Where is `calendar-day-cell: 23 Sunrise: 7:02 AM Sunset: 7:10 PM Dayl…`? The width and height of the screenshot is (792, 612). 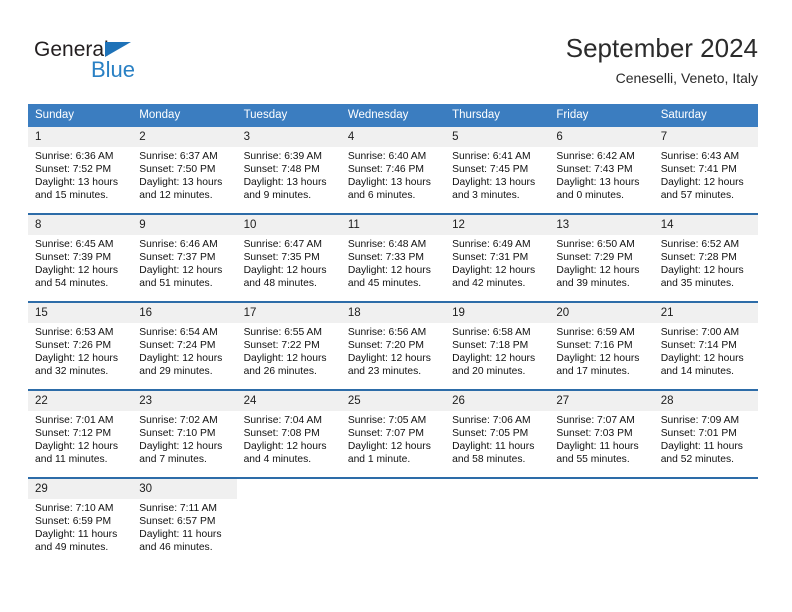
calendar-day-cell: 23 Sunrise: 7:02 AM Sunset: 7:10 PM Dayl… is located at coordinates (184, 433).